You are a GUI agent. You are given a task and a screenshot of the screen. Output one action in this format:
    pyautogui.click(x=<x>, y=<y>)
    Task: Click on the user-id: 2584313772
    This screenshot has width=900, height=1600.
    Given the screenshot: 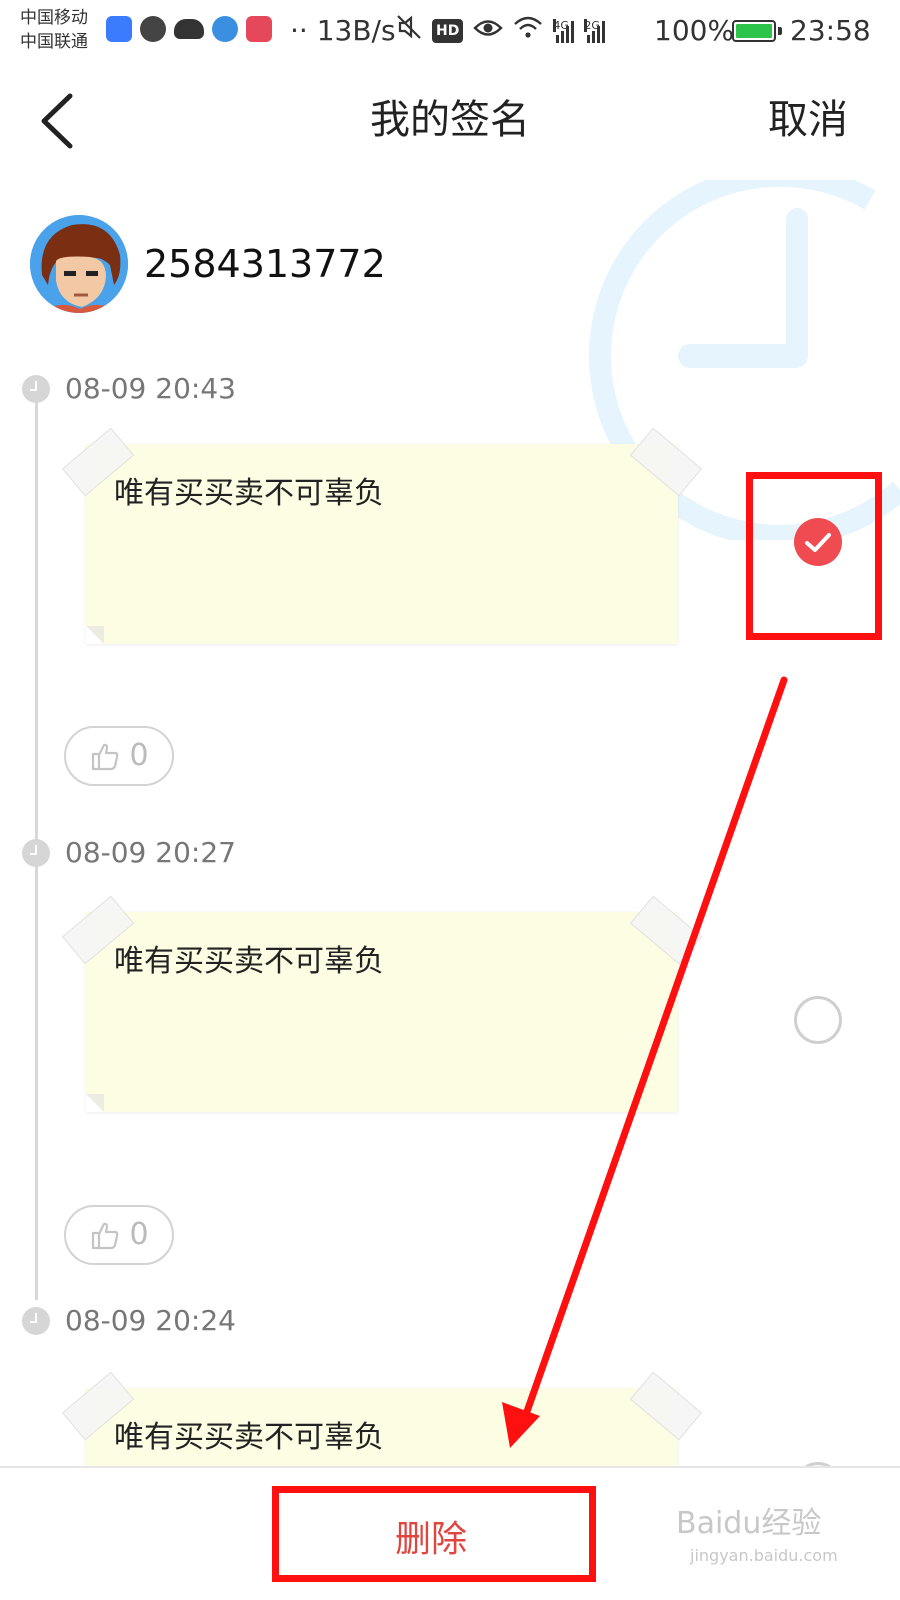 What is the action you would take?
    pyautogui.click(x=265, y=264)
    